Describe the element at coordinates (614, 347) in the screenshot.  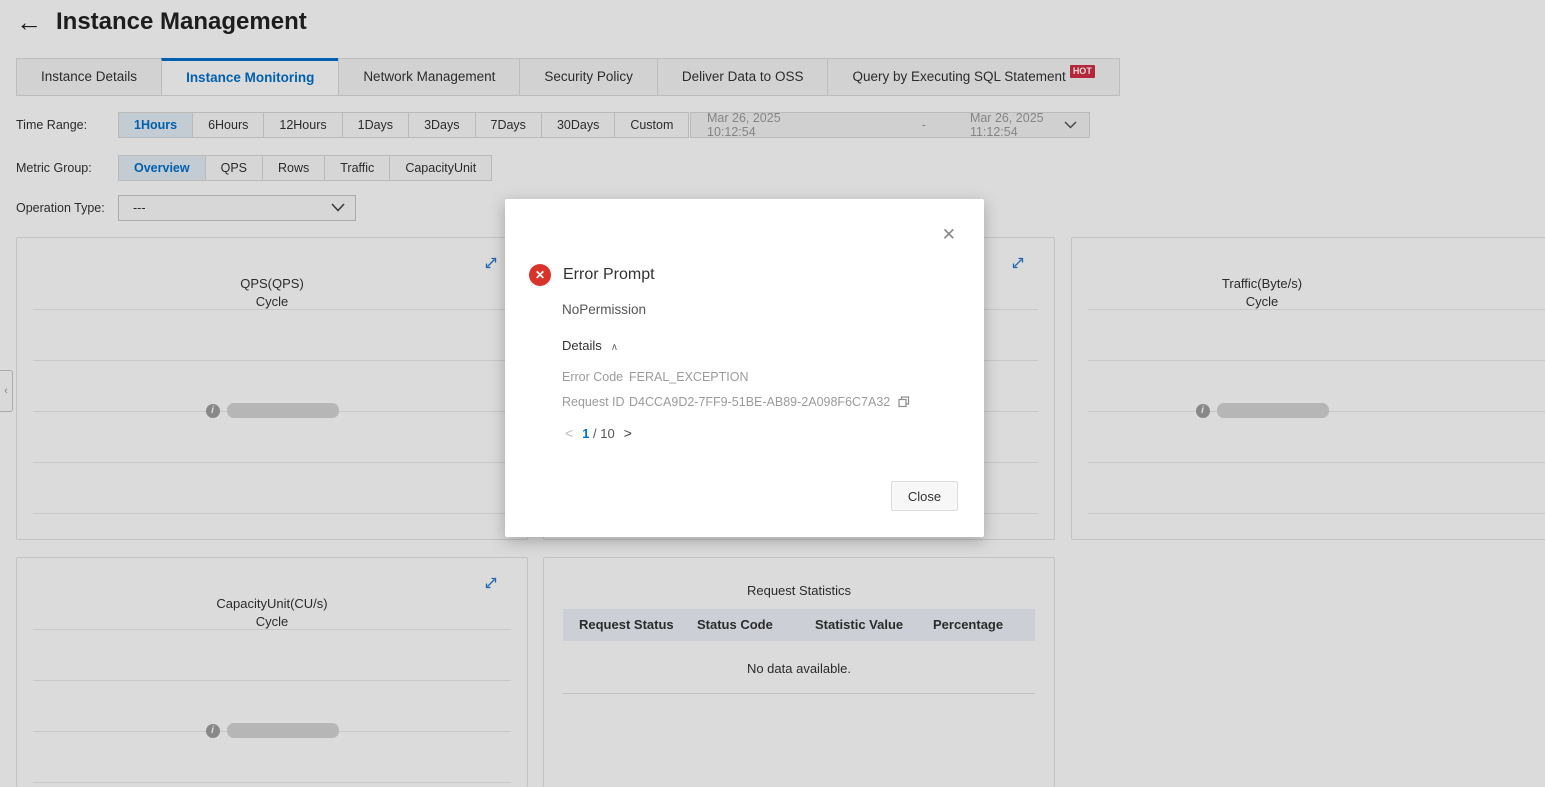
I see `caret-up-icon: ∧` at that location.